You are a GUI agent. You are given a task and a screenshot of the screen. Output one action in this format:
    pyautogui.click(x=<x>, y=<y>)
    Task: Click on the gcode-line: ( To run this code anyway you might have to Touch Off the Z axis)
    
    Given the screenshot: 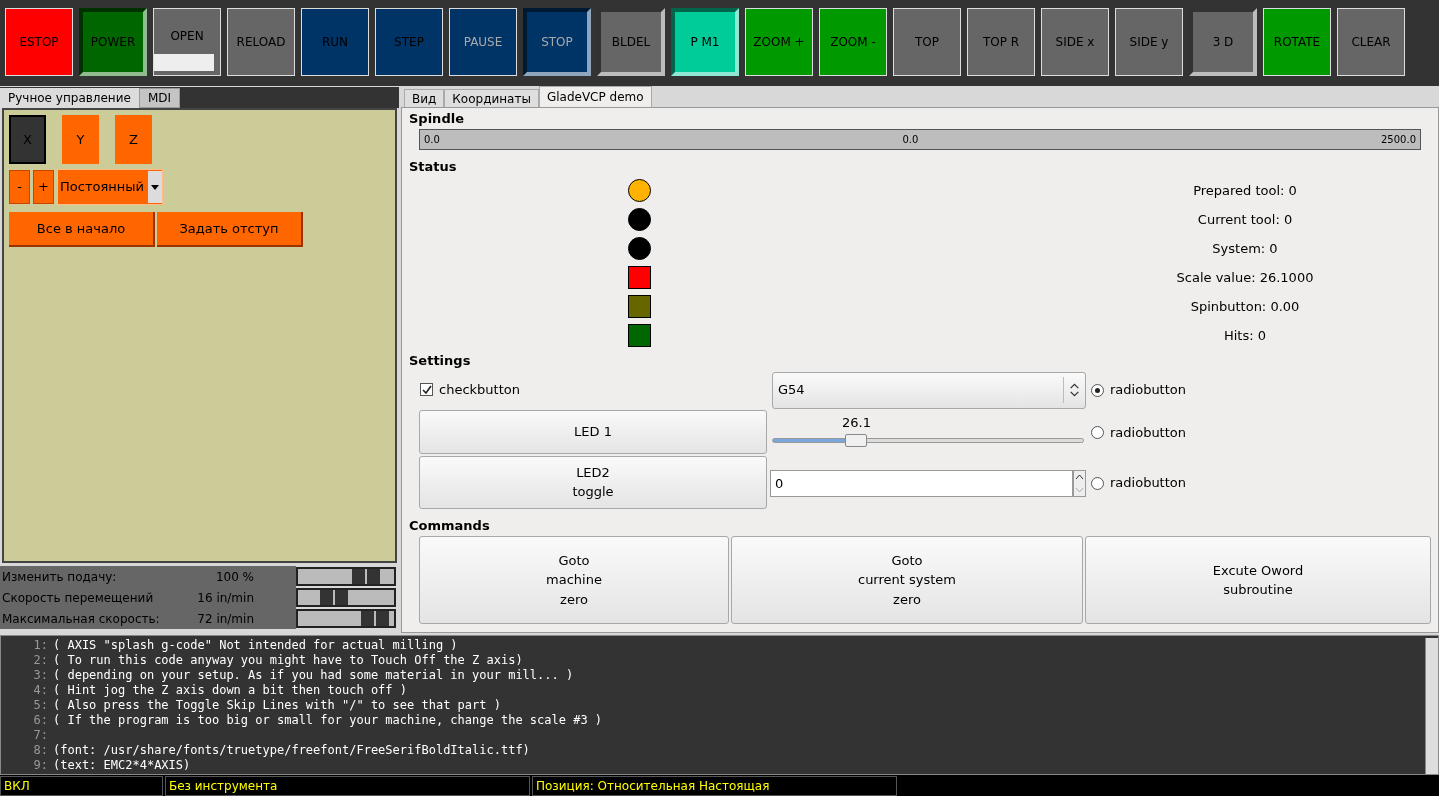 What is the action you would take?
    pyautogui.click(x=288, y=660)
    